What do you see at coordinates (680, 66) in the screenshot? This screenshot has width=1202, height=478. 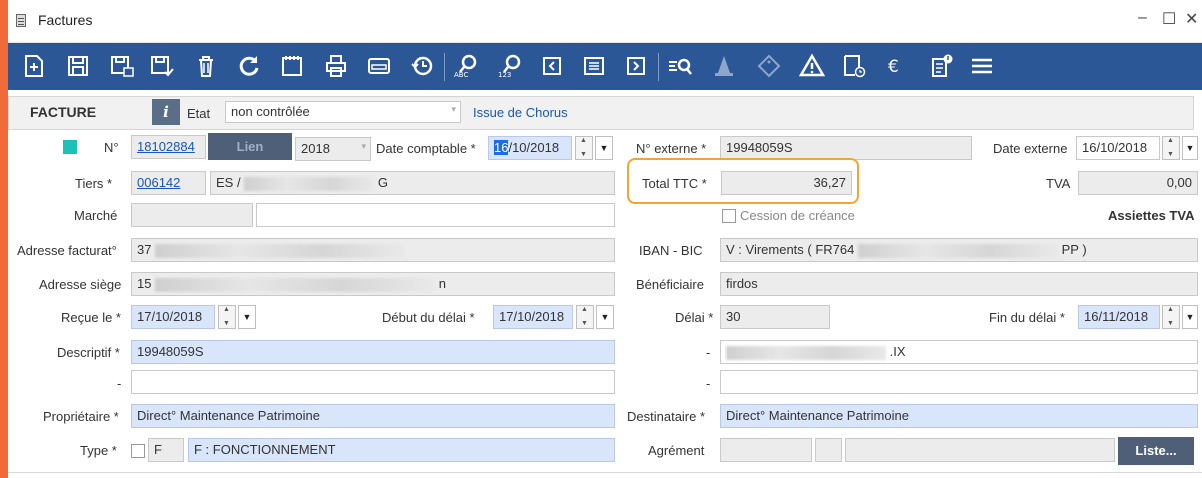 I see `filter-search-icon` at bounding box center [680, 66].